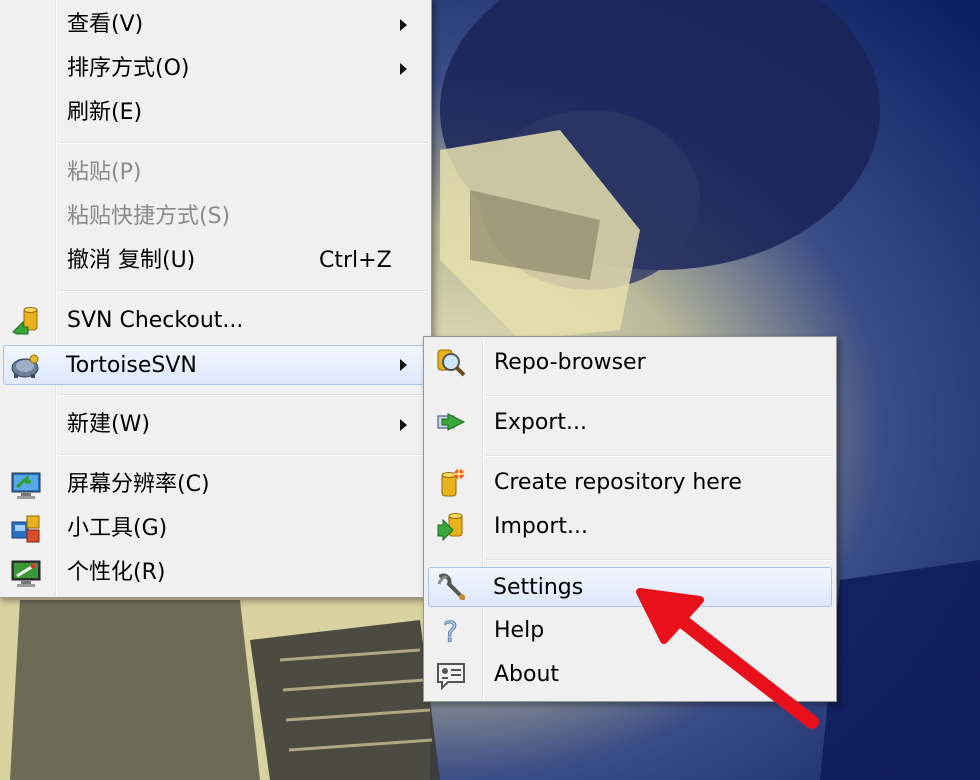 Image resolution: width=980 pixels, height=780 pixels. Describe the element at coordinates (727, 658) in the screenshot. I see `annotation-arrow` at that location.